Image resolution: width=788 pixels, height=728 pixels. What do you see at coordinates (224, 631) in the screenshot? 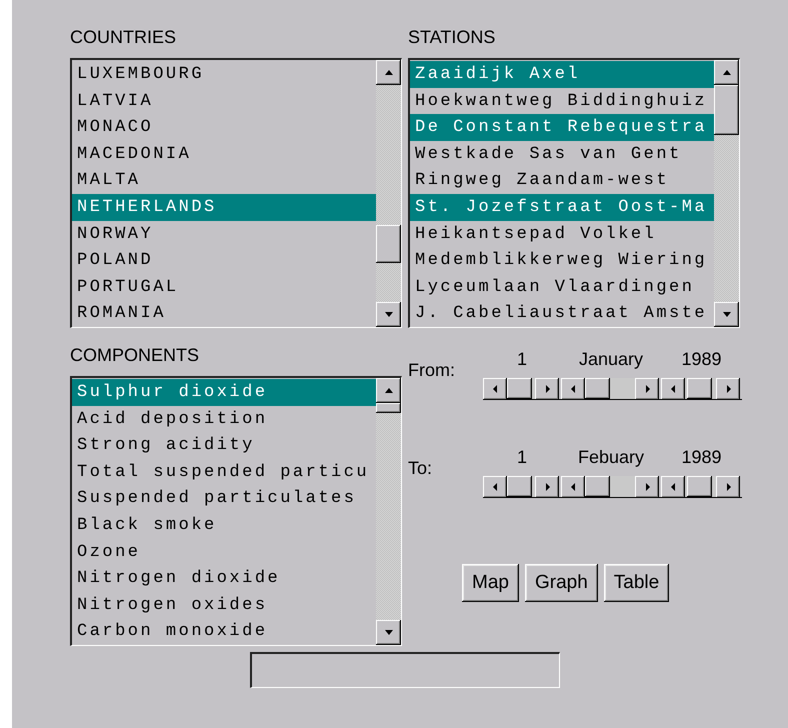
I see `list-item: Carbon monoxide` at bounding box center [224, 631].